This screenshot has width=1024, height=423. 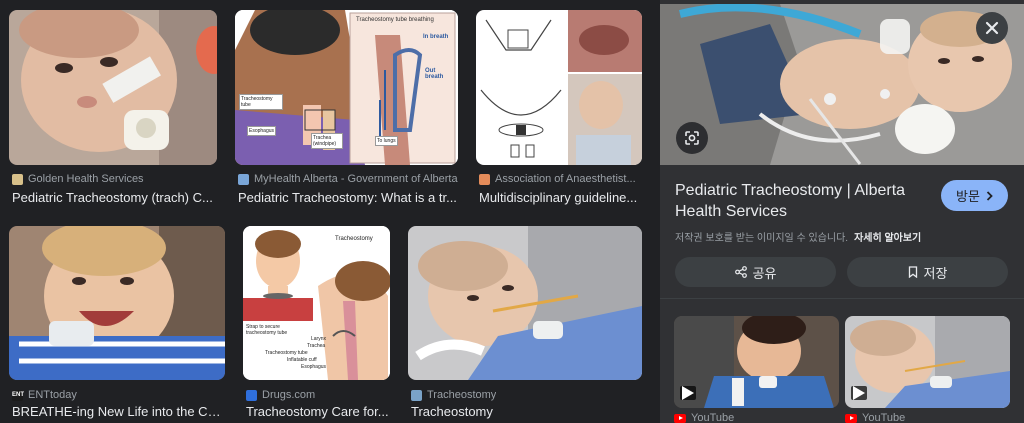 I want to click on result-source-label: ENTtoday, so click(x=52, y=395).